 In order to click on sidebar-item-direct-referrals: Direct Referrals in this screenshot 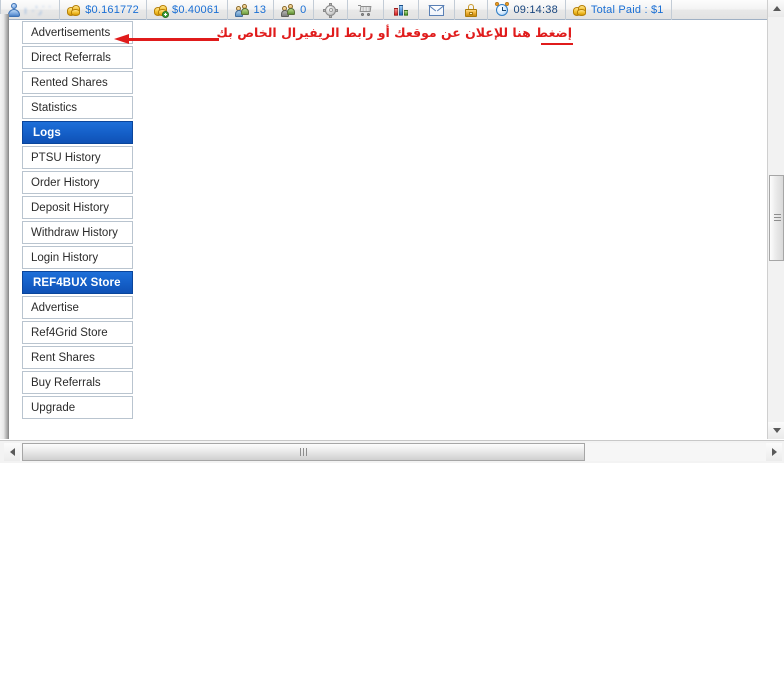, I will do `click(77, 57)`.